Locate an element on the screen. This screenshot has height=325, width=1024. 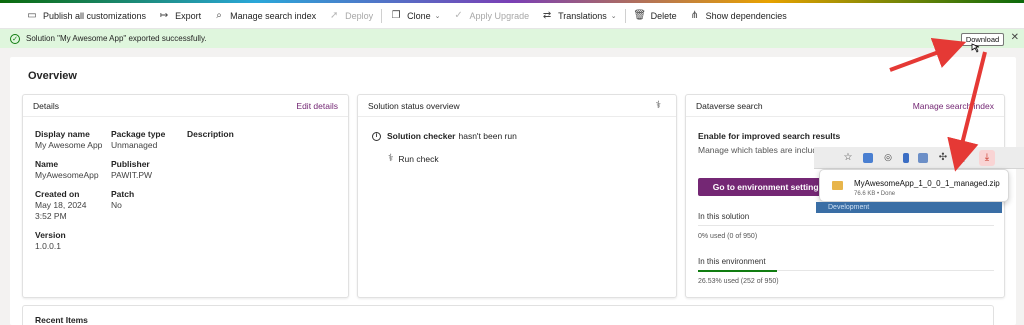
solution-checker-state: hasn't been run is located at coordinates (487, 136).